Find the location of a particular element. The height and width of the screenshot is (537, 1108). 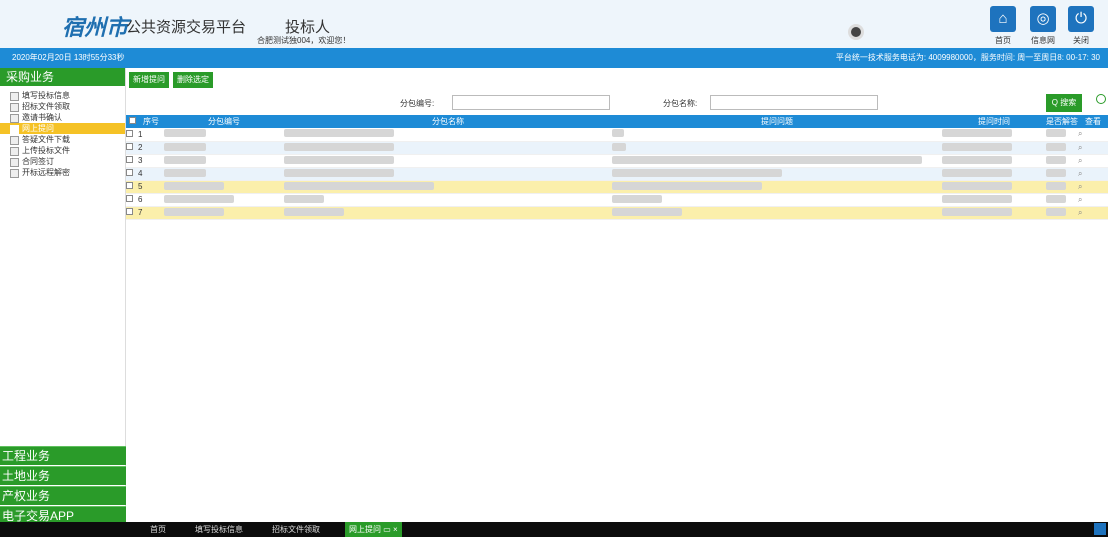

home-label: 首页 is located at coordinates (1003, 40).